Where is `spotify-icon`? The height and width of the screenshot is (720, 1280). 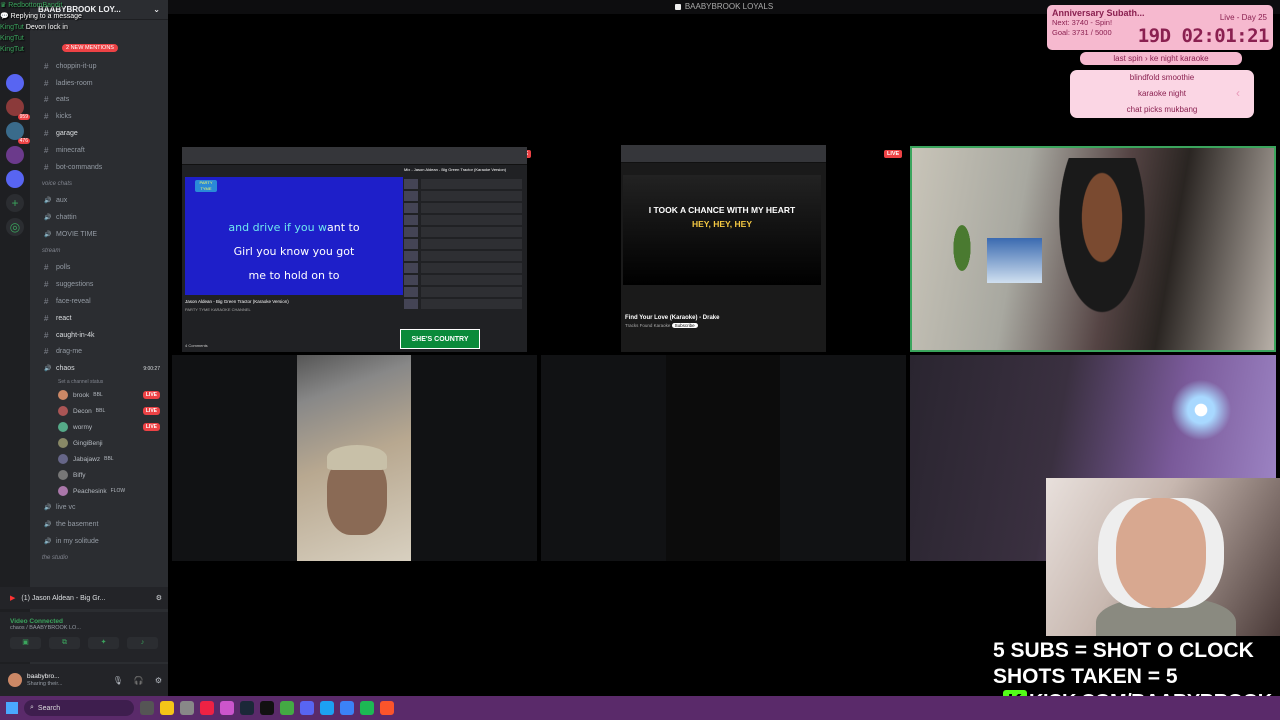 spotify-icon is located at coordinates (367, 708).